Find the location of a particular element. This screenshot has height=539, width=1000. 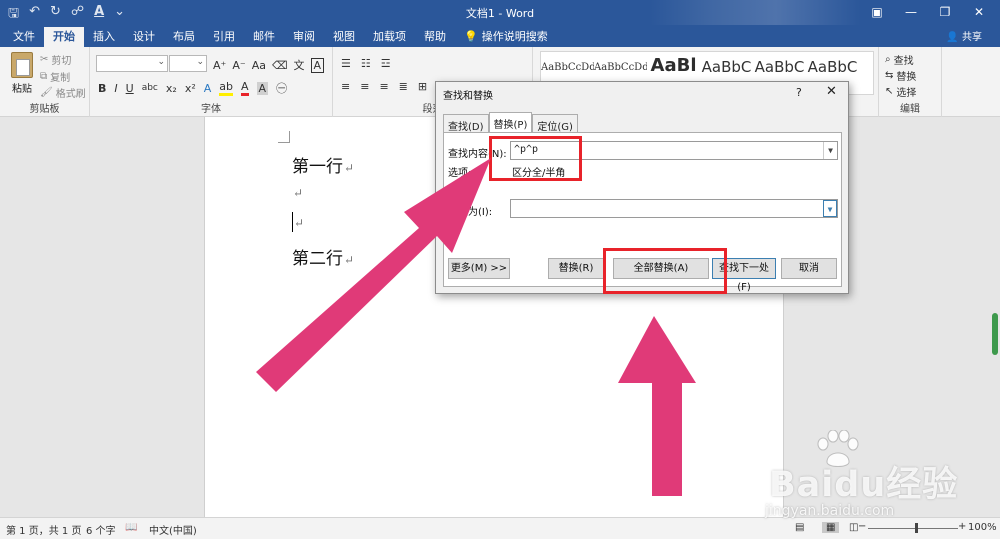

arrow-to-replace-all is located at coordinates (657, 406).